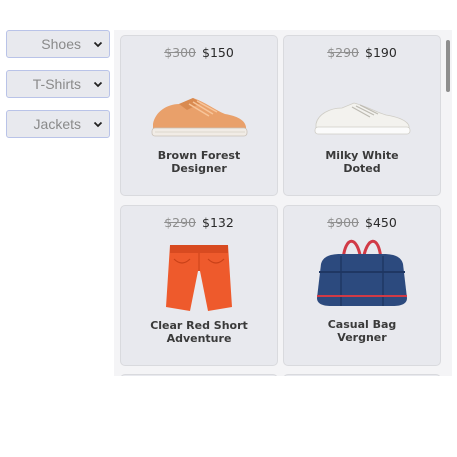 The image size is (457, 457). What do you see at coordinates (218, 52) in the screenshot?
I see `sale-price: $150` at bounding box center [218, 52].